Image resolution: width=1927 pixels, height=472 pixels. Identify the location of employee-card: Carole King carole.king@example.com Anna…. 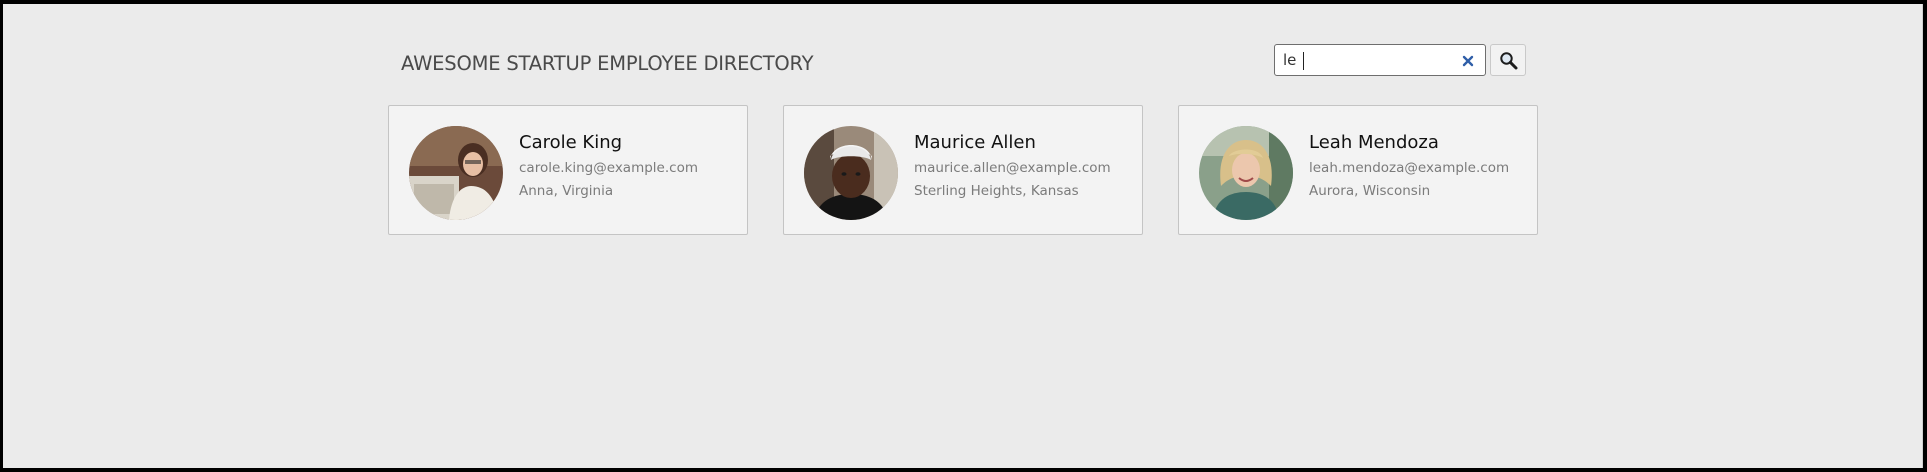
(568, 170).